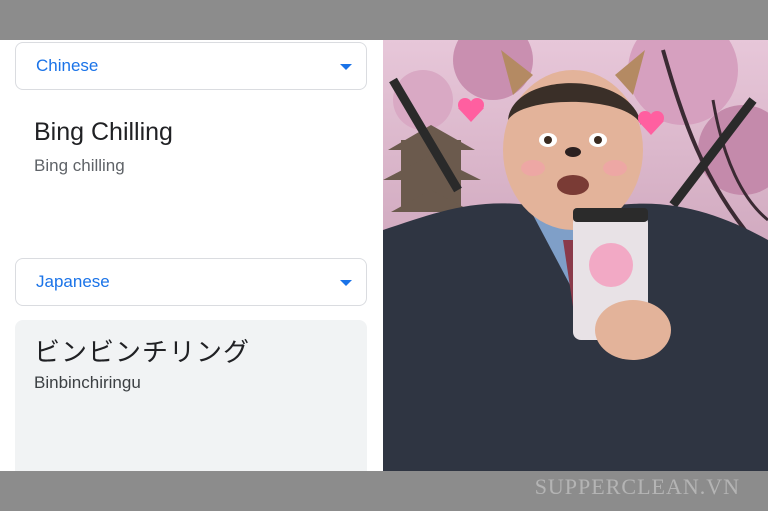 Image resolution: width=768 pixels, height=511 pixels. Describe the element at coordinates (142, 353) in the screenshot. I see `translated-text: ビンビンチリング` at that location.